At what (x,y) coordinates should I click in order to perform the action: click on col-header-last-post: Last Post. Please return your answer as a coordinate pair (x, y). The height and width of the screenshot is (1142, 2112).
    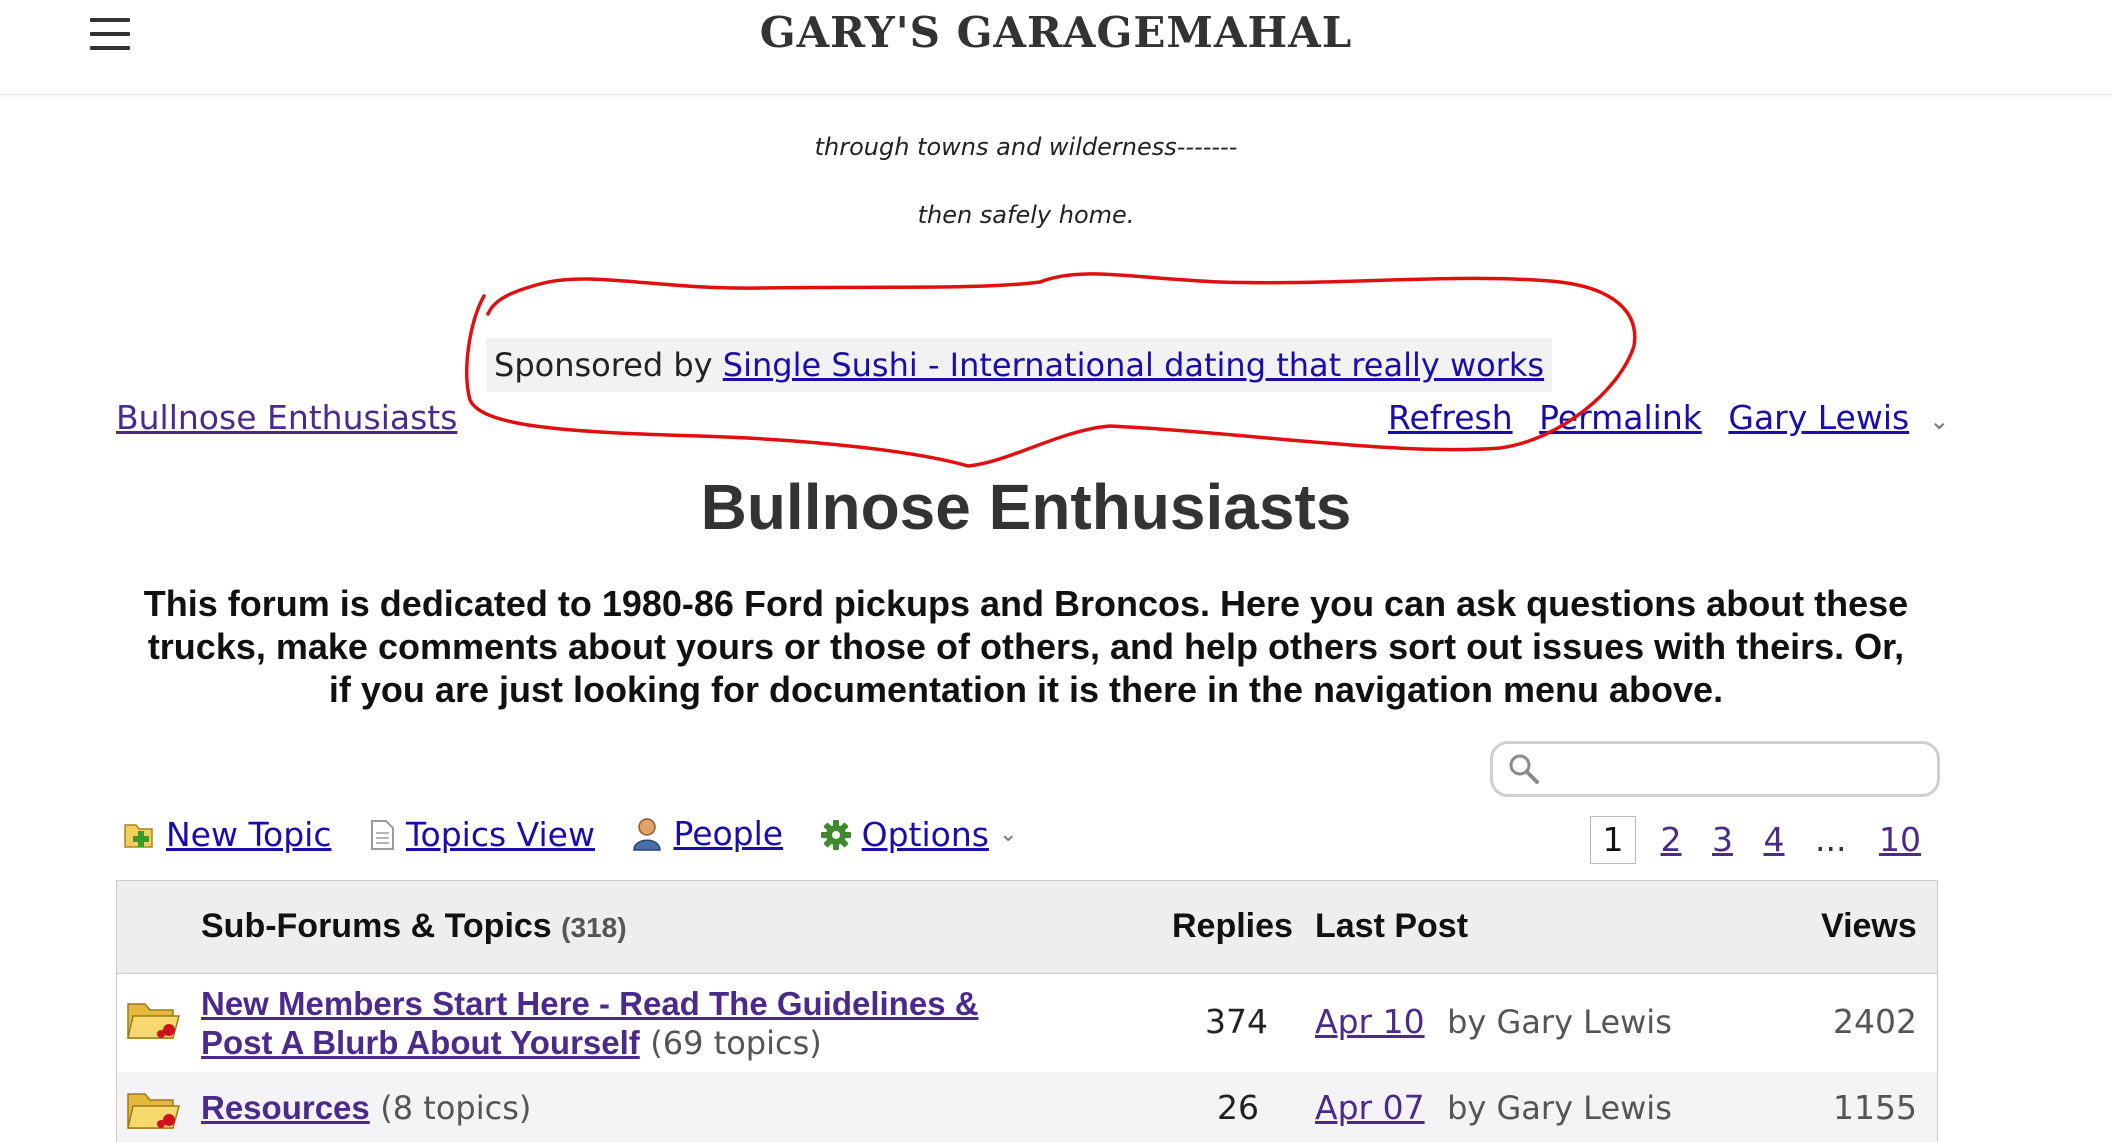
    Looking at the image, I should click on (1391, 926).